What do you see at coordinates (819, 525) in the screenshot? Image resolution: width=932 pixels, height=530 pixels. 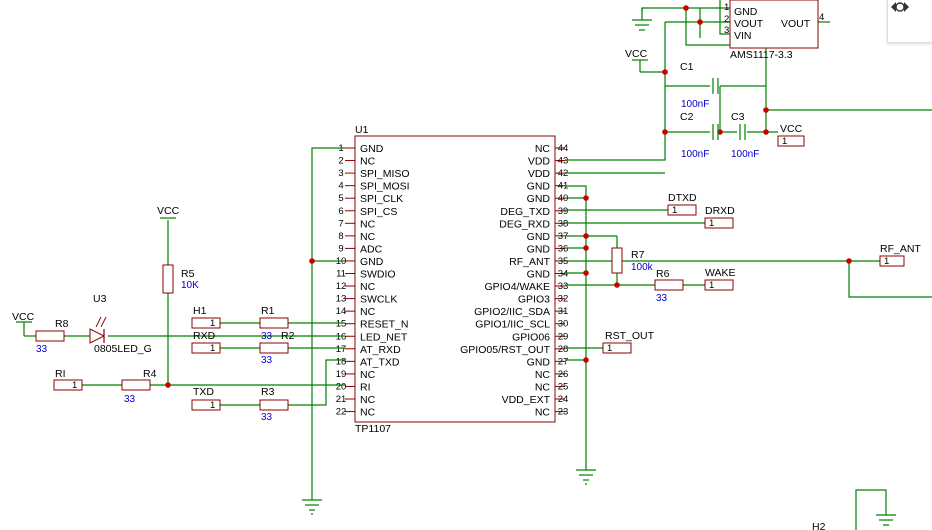 I see `header-h2: H2` at bounding box center [819, 525].